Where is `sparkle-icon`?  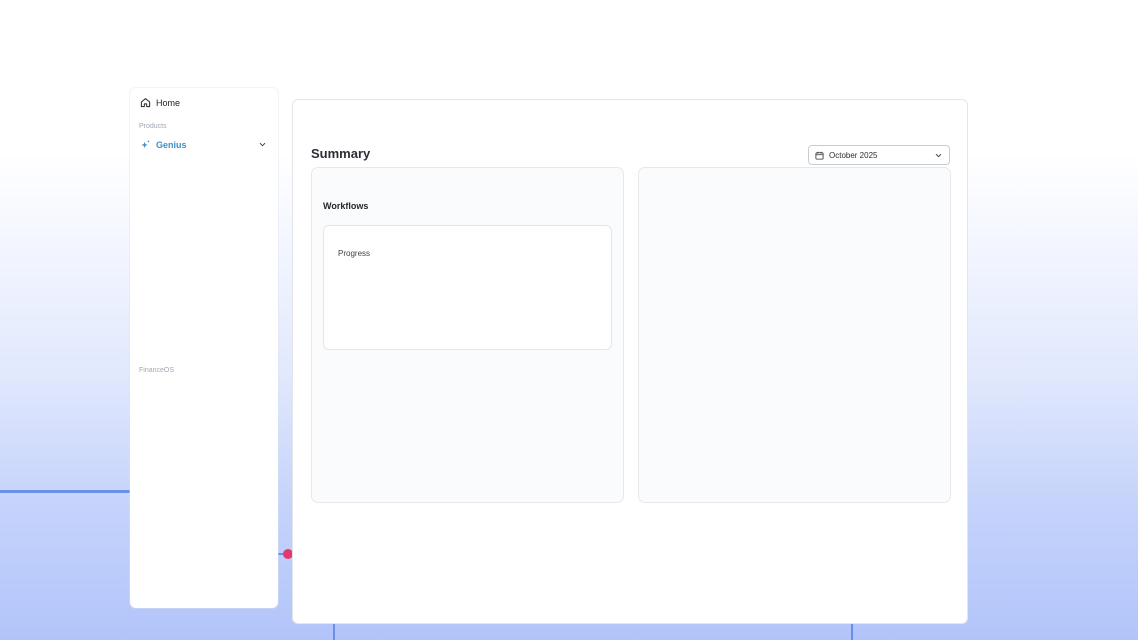 sparkle-icon is located at coordinates (145, 144).